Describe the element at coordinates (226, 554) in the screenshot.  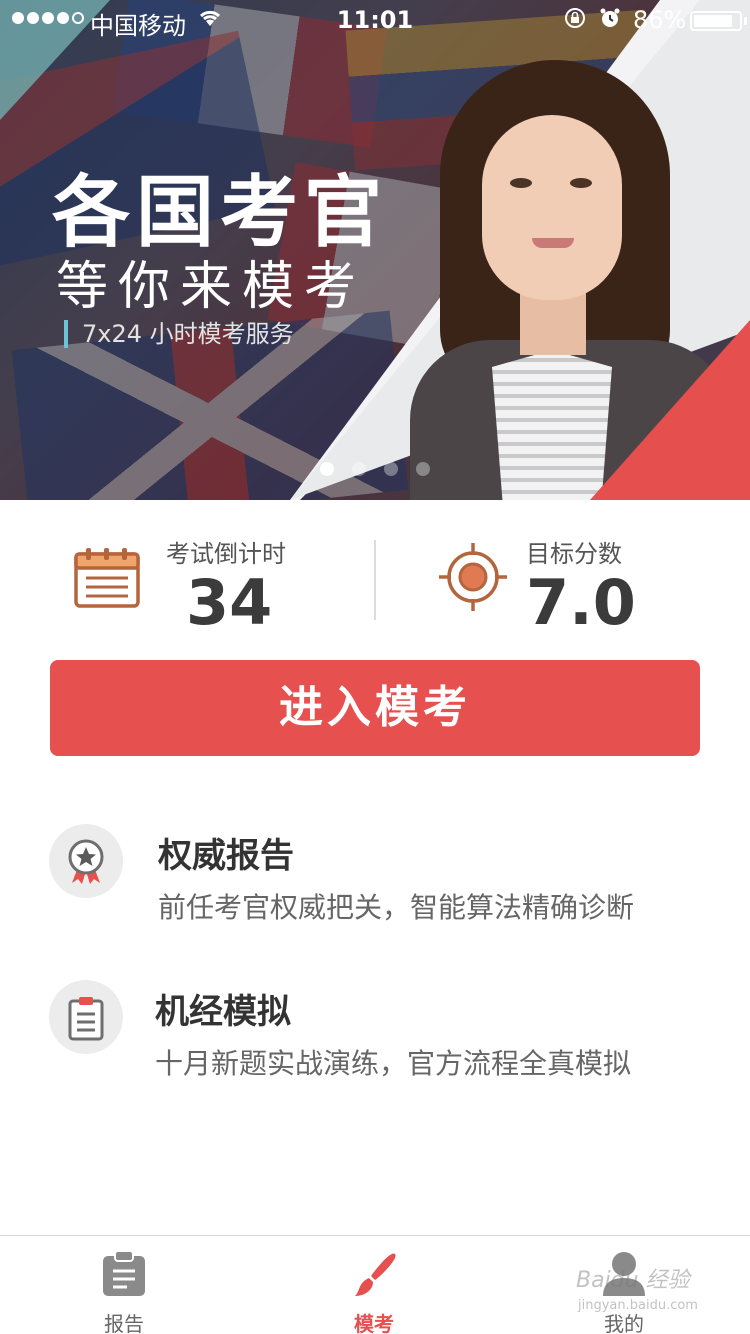
I see `countdown-label: 考试倒计时` at that location.